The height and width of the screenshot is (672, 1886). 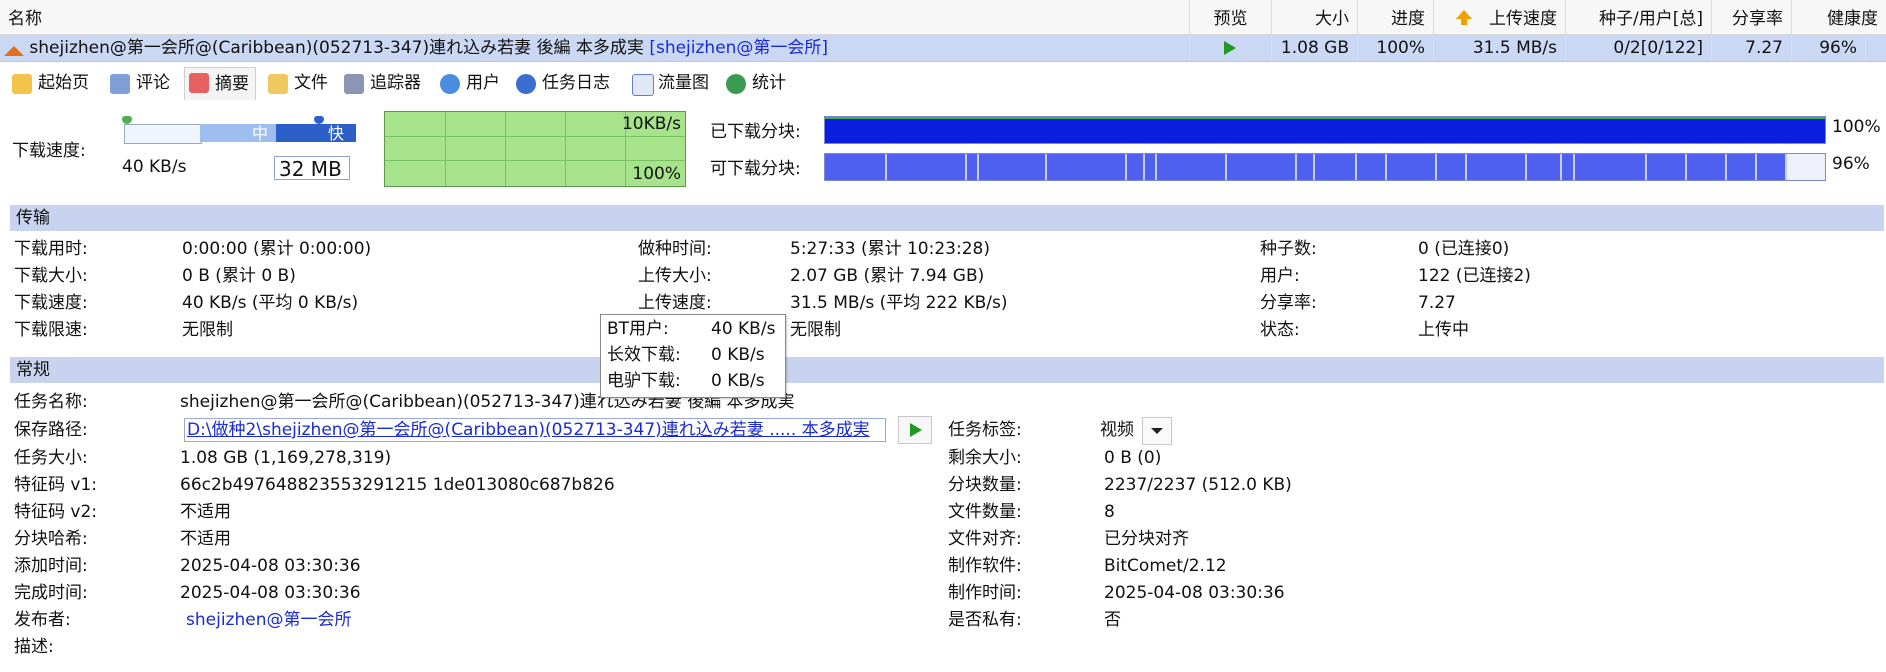 What do you see at coordinates (1109, 512) in the screenshot?
I see `general-value: 8` at bounding box center [1109, 512].